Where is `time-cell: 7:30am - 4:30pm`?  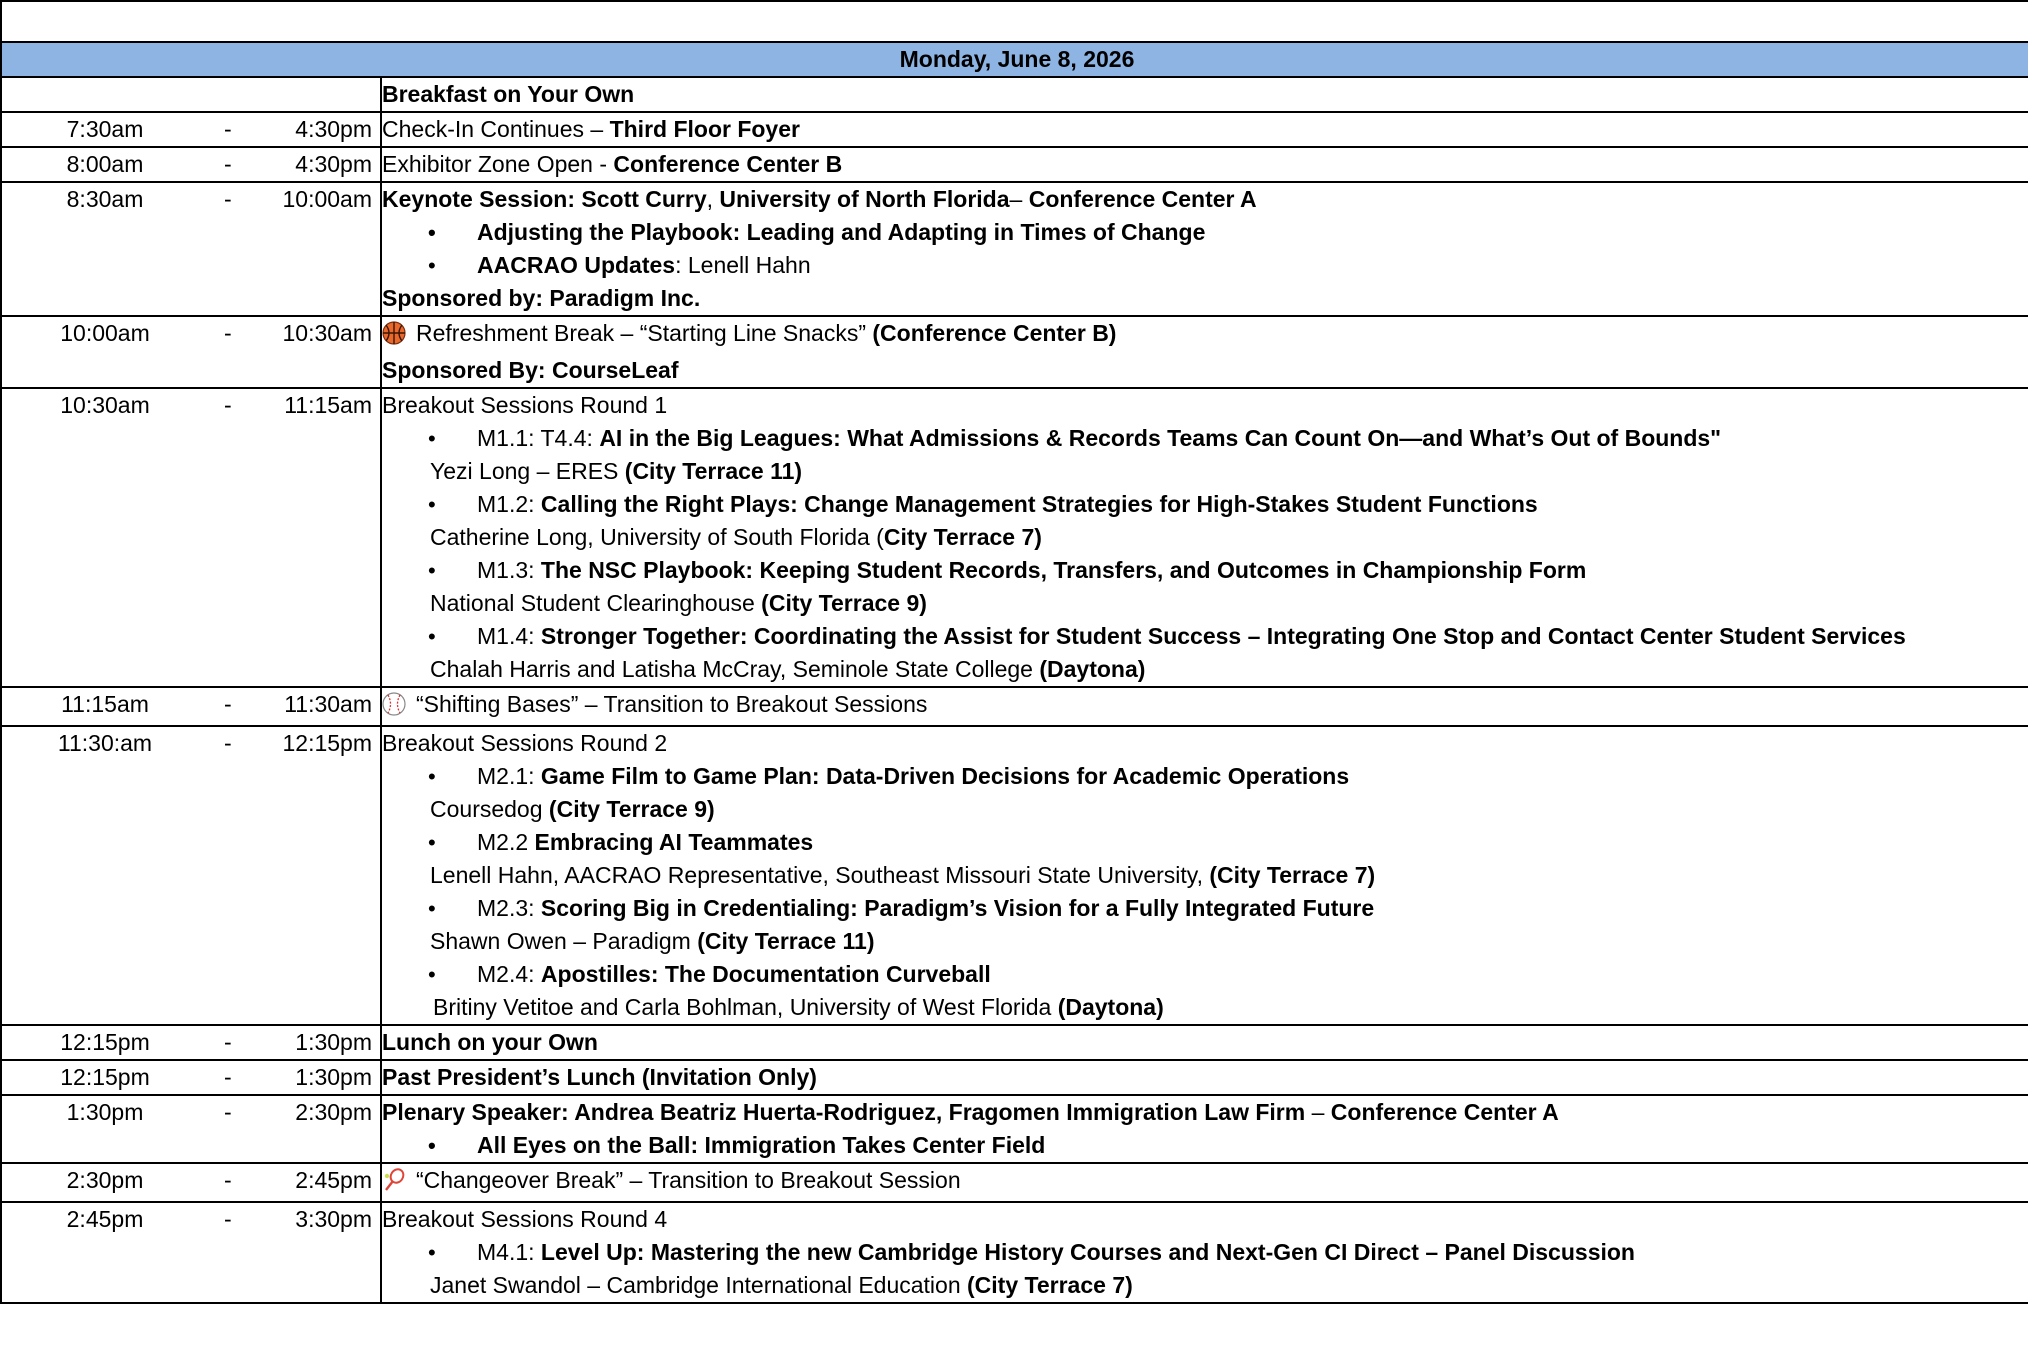
time-cell: 7:30am - 4:30pm is located at coordinates (191, 129).